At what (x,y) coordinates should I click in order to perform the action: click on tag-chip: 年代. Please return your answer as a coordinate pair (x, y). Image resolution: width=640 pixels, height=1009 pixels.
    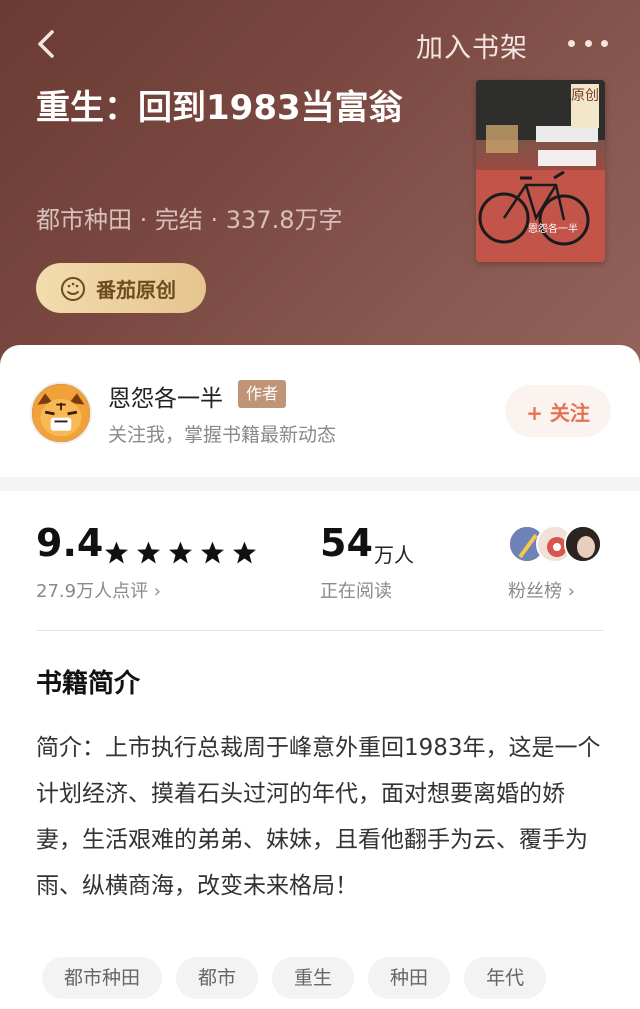
    Looking at the image, I should click on (505, 978).